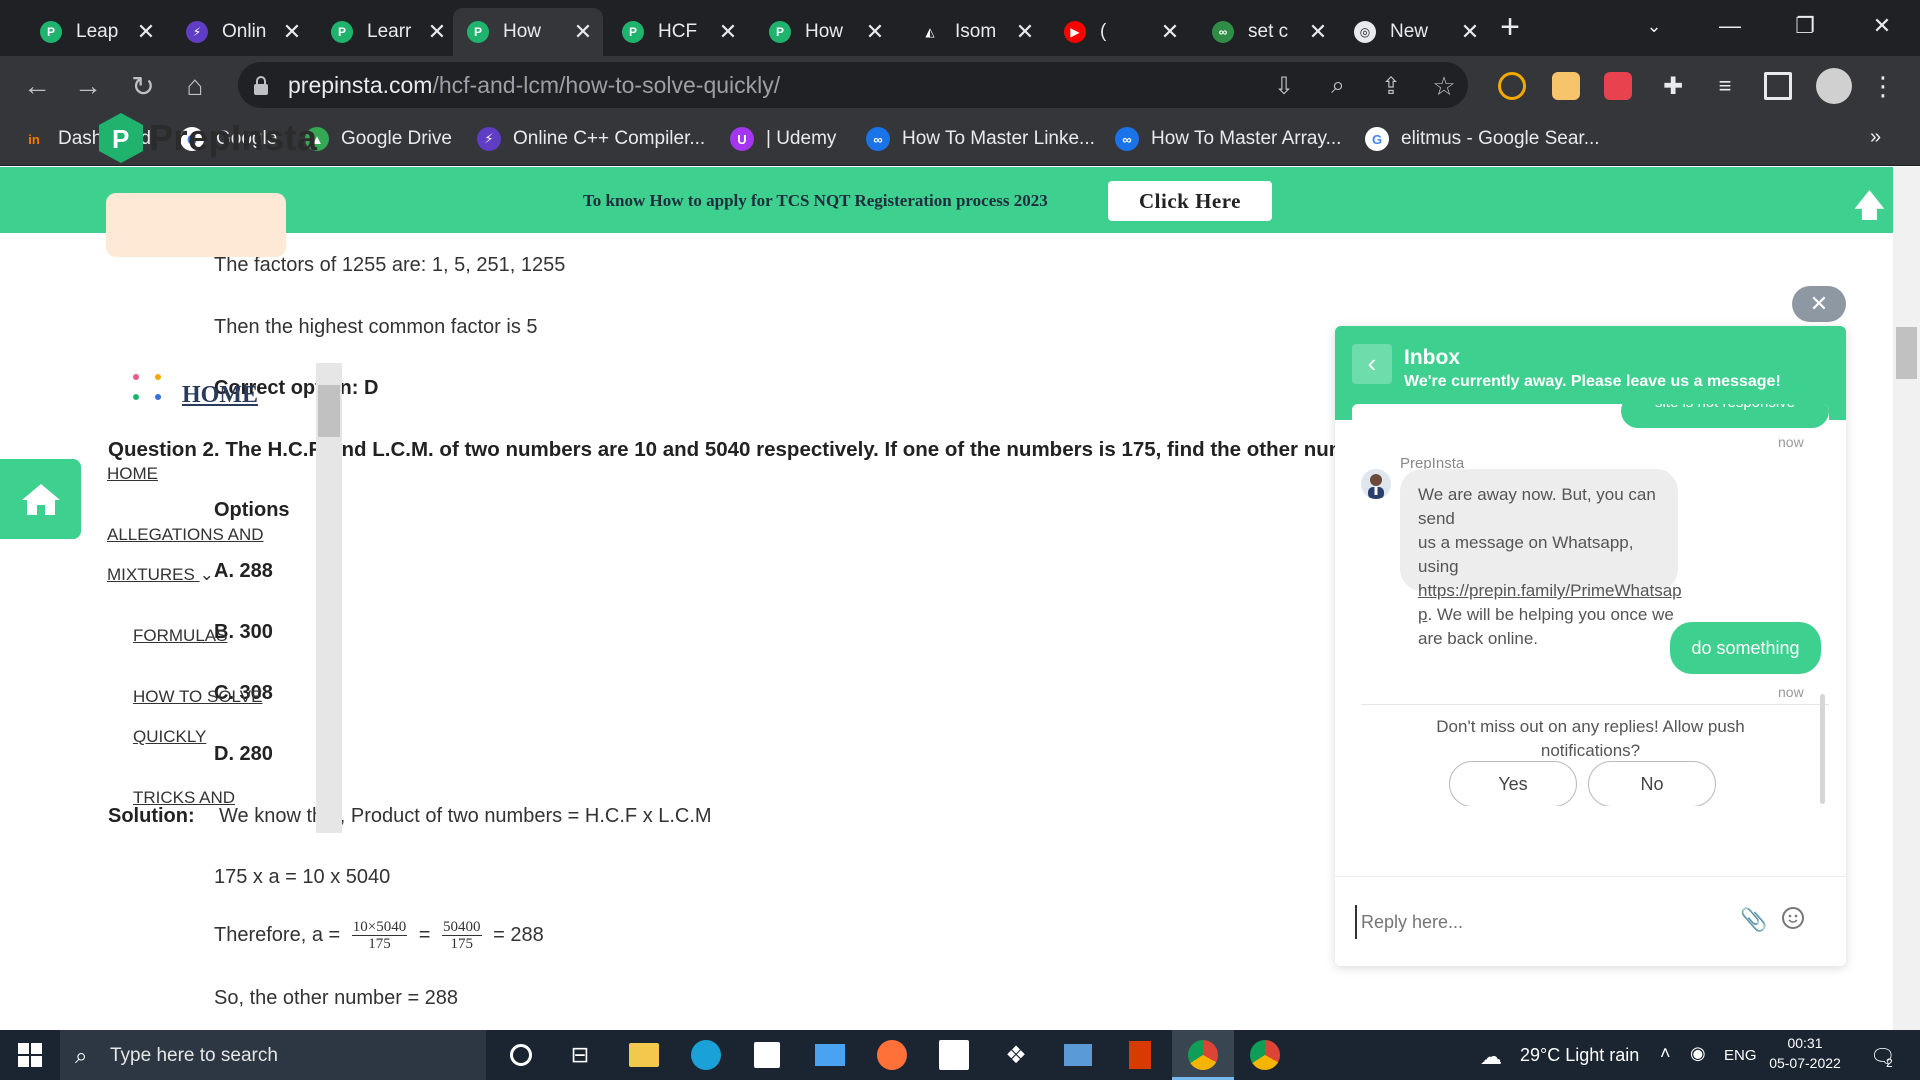 This screenshot has width=1920, height=1080. I want to click on office-icon, so click(1140, 1055).